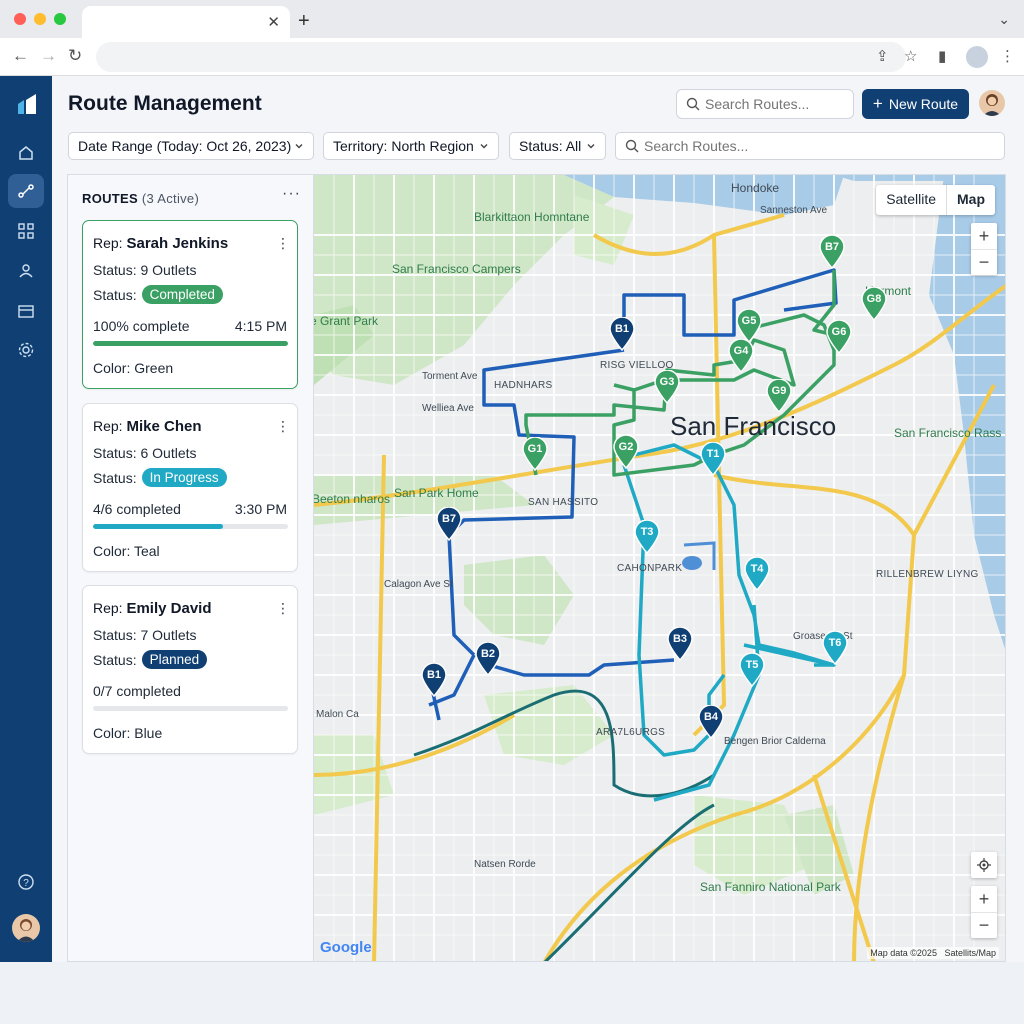  What do you see at coordinates (874, 304) in the screenshot?
I see `map-pin-green: G8` at bounding box center [874, 304].